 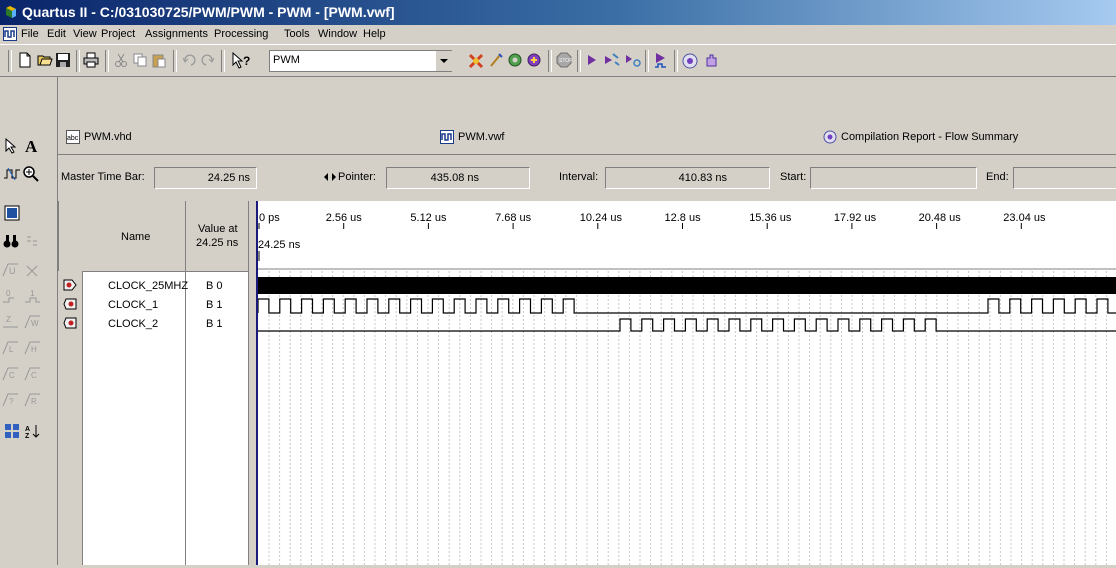 What do you see at coordinates (11, 400) in the screenshot?
I see `arbitrary-value-icon: ?` at bounding box center [11, 400].